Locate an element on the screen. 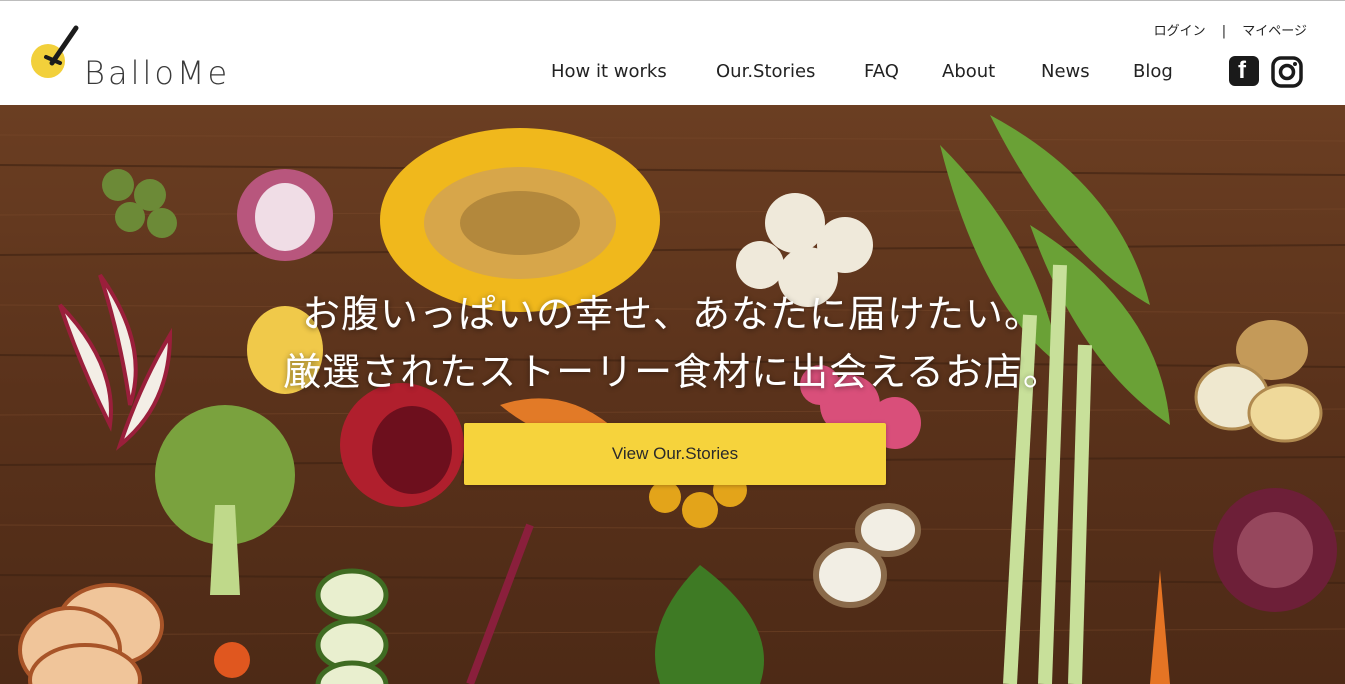  utility-nav: ログイン | マイページ is located at coordinates (1230, 29).